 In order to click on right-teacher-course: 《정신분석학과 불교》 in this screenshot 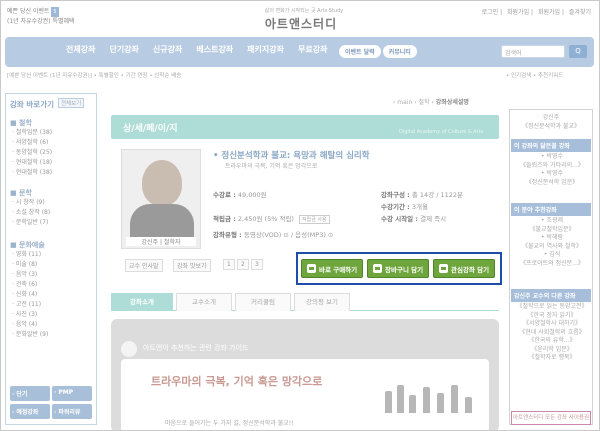, I will do `click(551, 126)`.